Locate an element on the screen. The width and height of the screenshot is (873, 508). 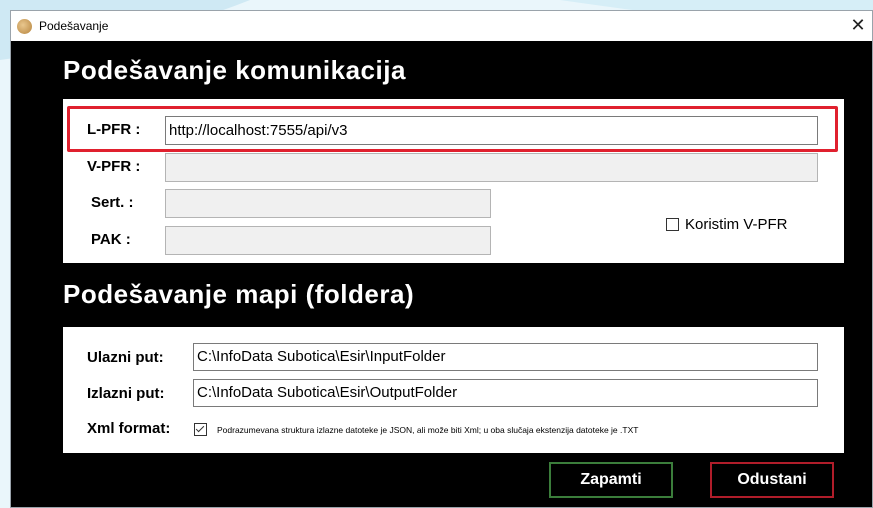
use-vpfr-checkbox: Koristim V-PFR is located at coordinates (727, 224).